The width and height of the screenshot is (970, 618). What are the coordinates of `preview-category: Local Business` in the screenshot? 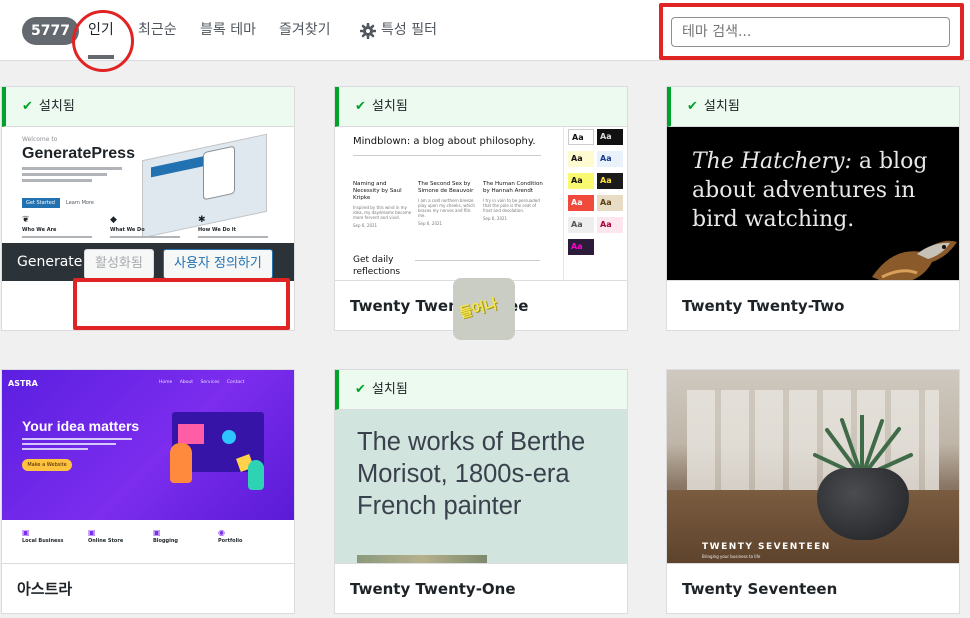 It's located at (43, 541).